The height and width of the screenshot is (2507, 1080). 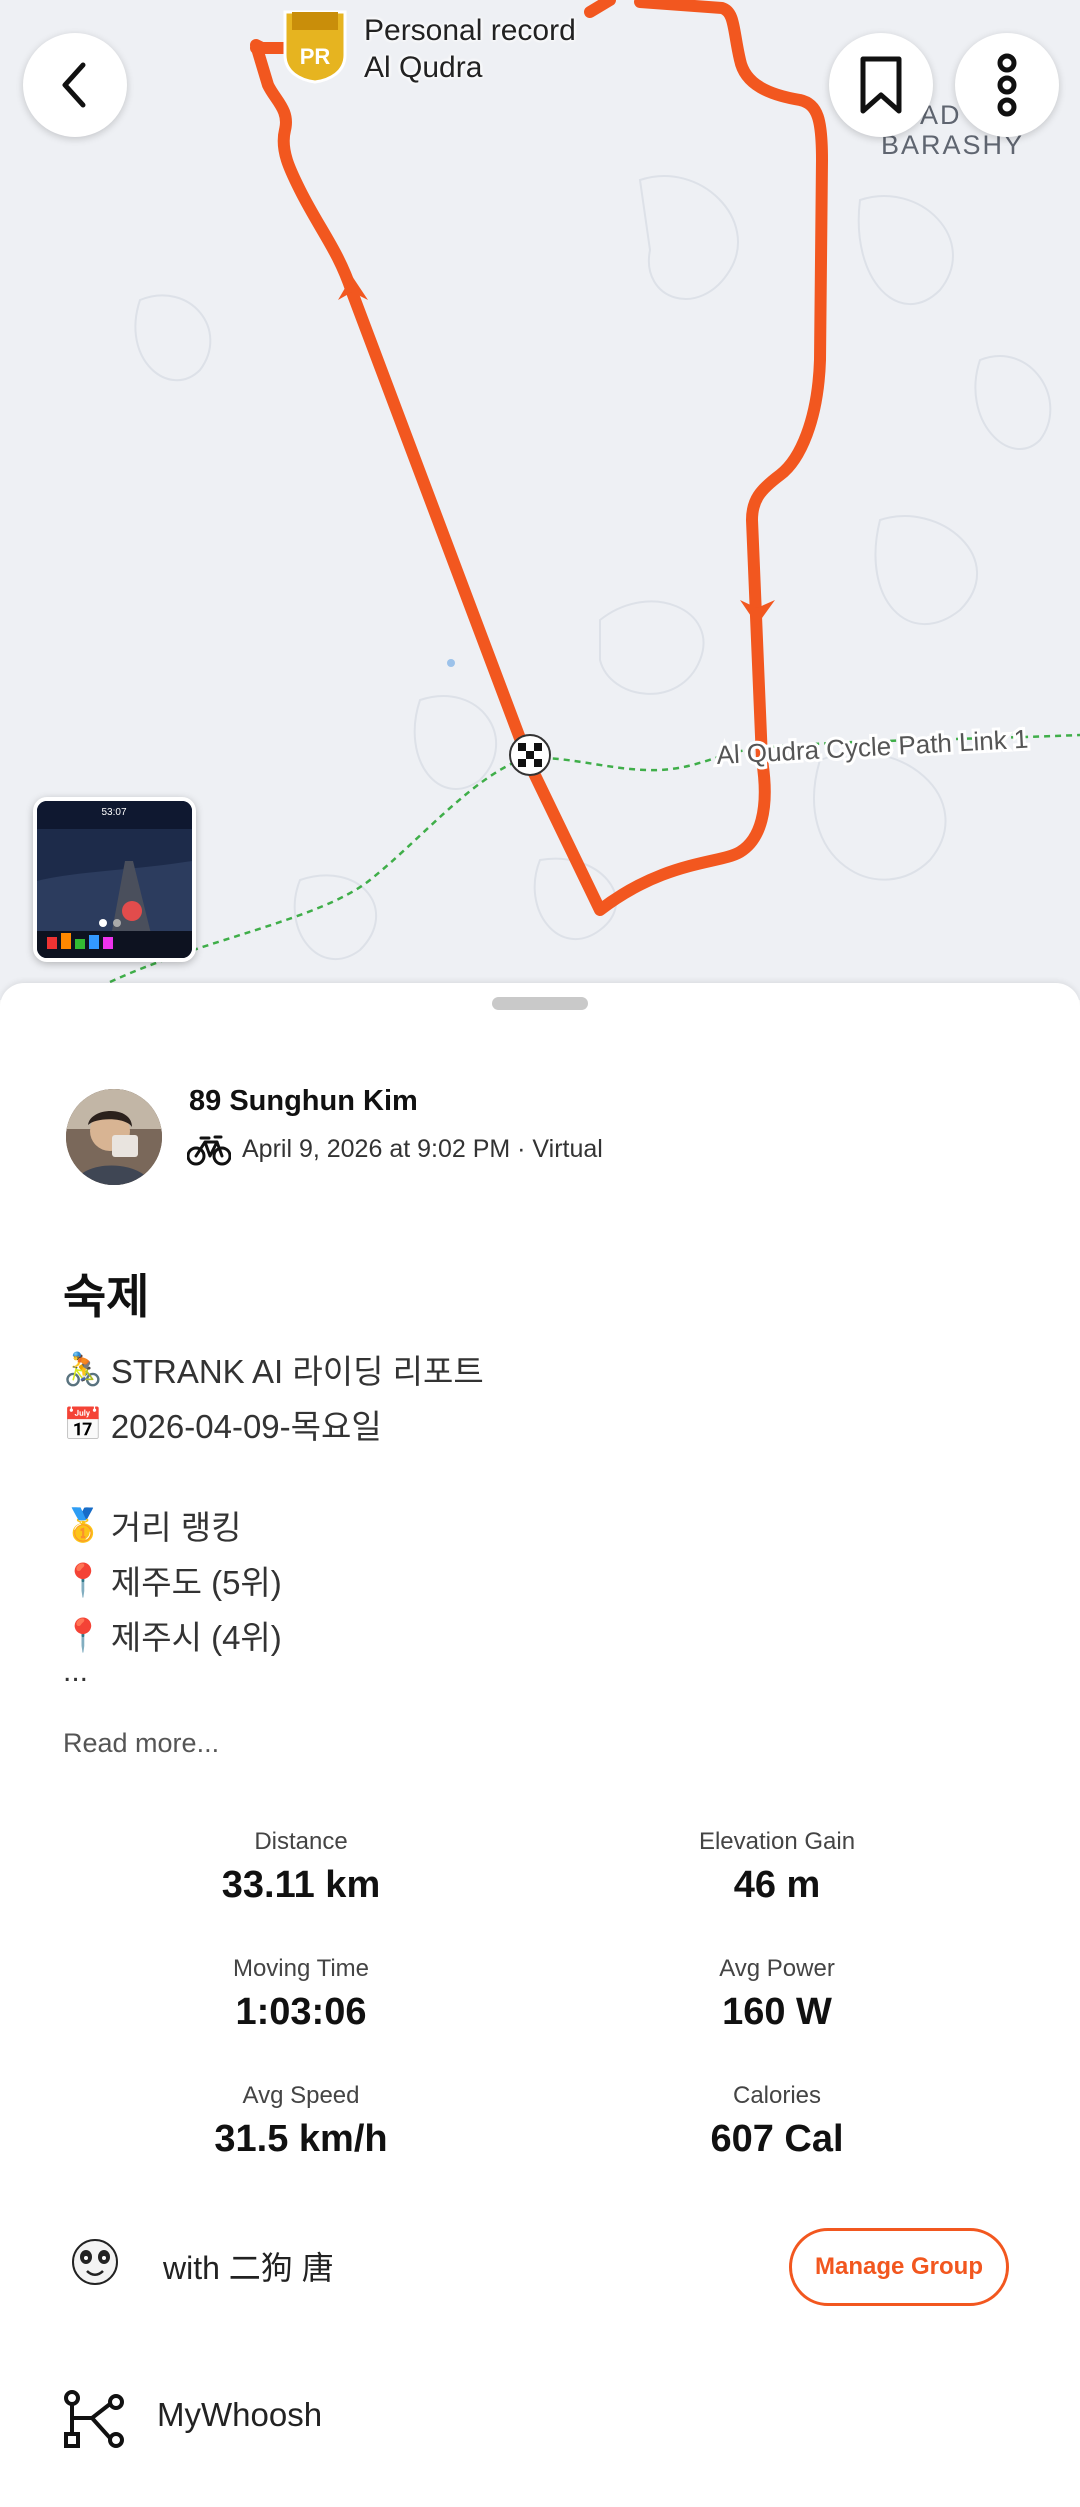 What do you see at coordinates (297, 1371) in the screenshot?
I see `description-text: STRANK AI 라이딩 리포트` at bounding box center [297, 1371].